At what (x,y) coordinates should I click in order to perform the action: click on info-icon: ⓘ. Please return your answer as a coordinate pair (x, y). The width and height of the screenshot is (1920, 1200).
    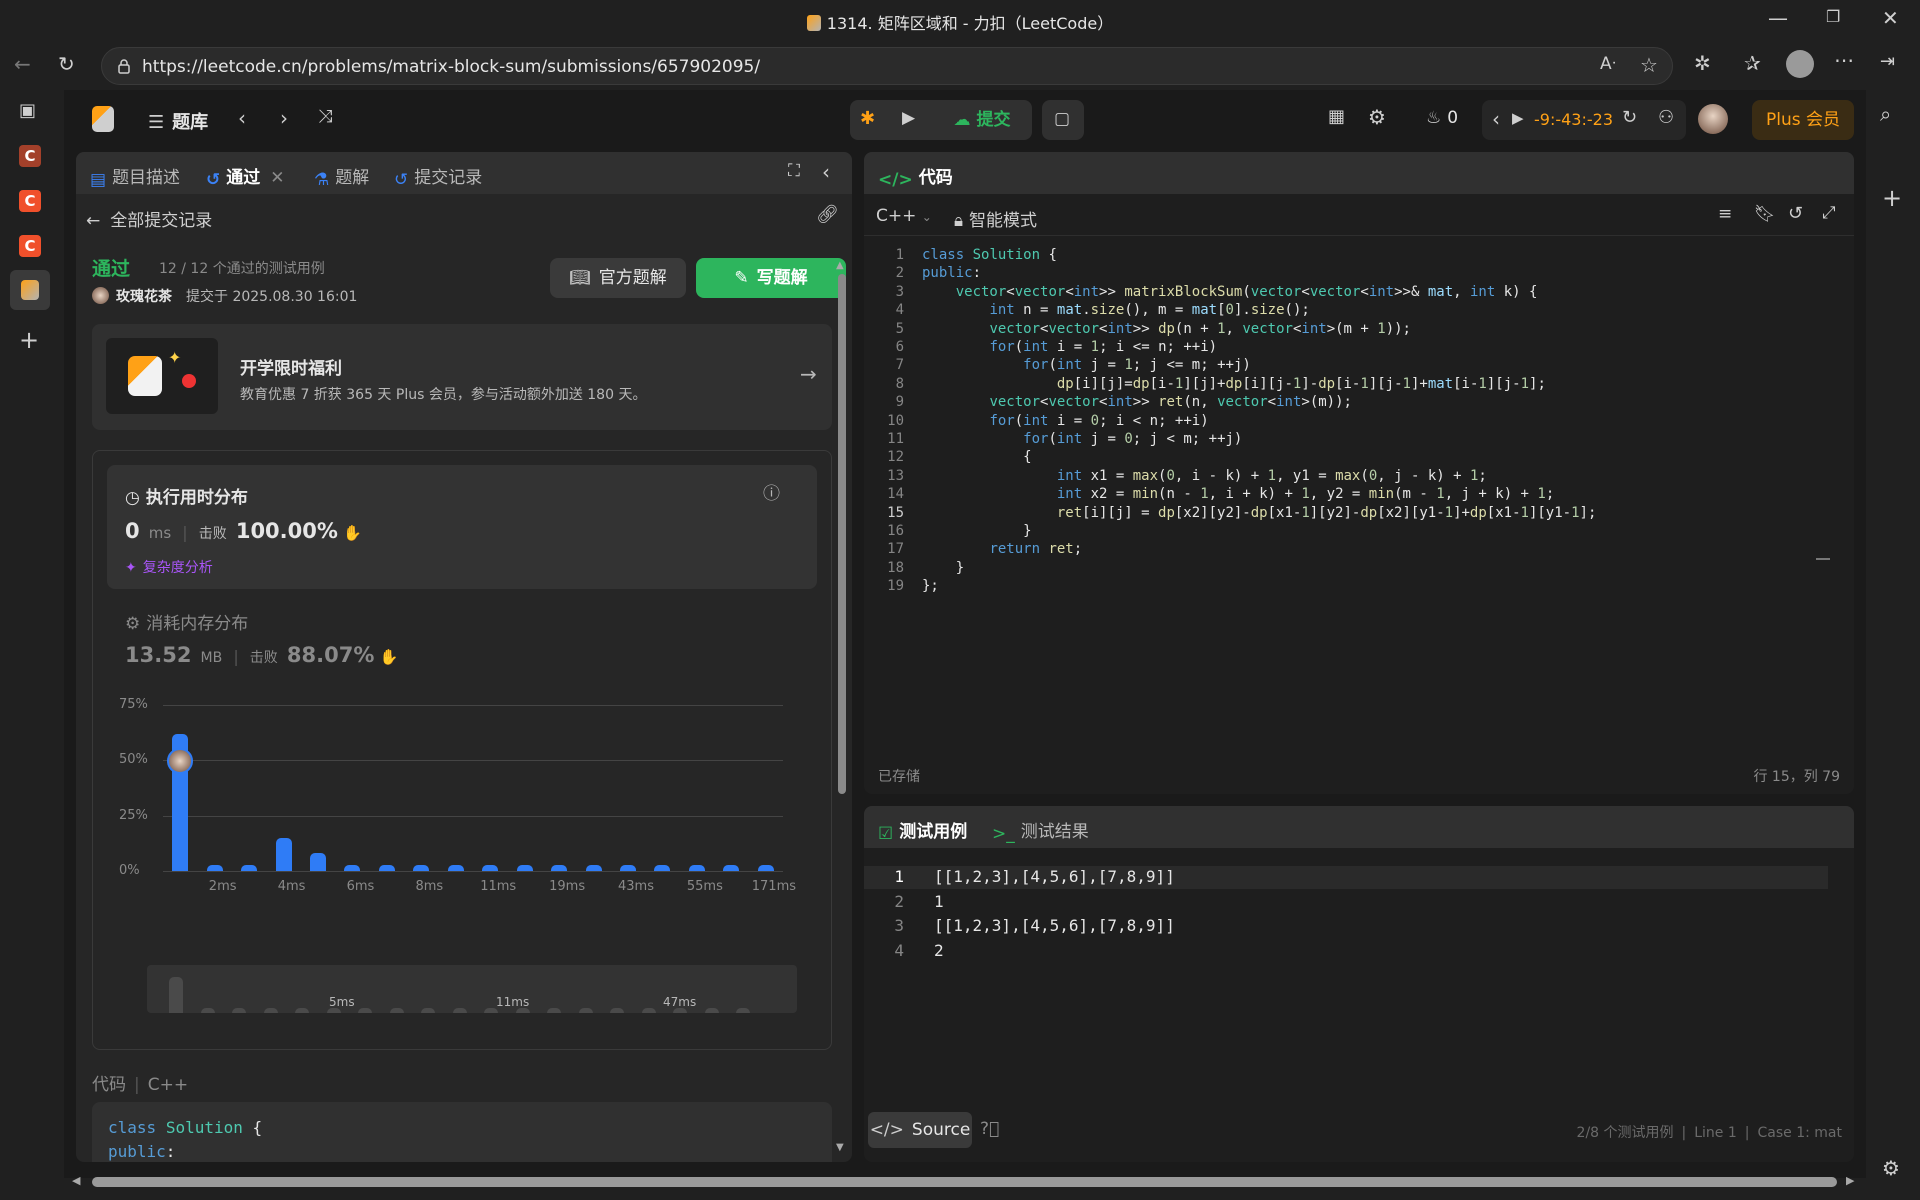
    Looking at the image, I should click on (771, 491).